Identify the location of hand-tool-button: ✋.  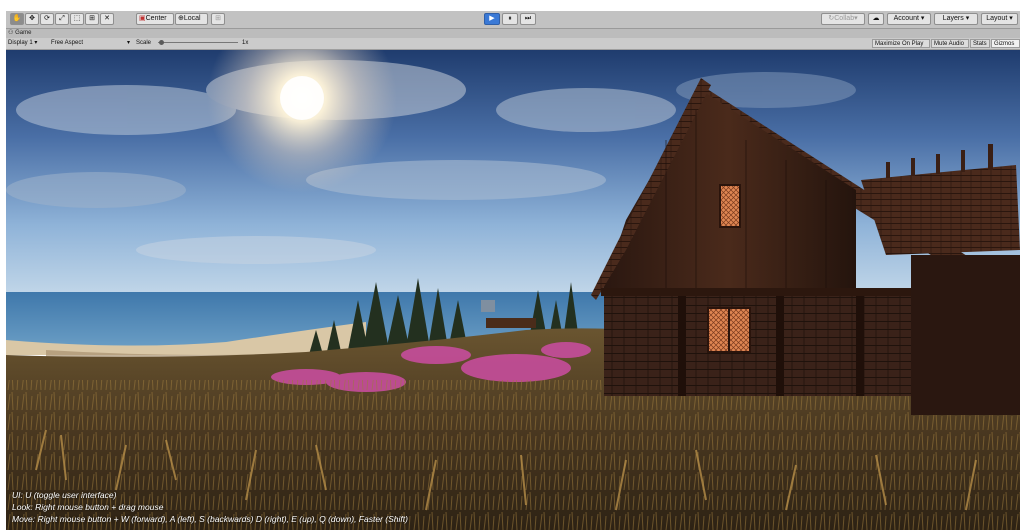
(17, 19).